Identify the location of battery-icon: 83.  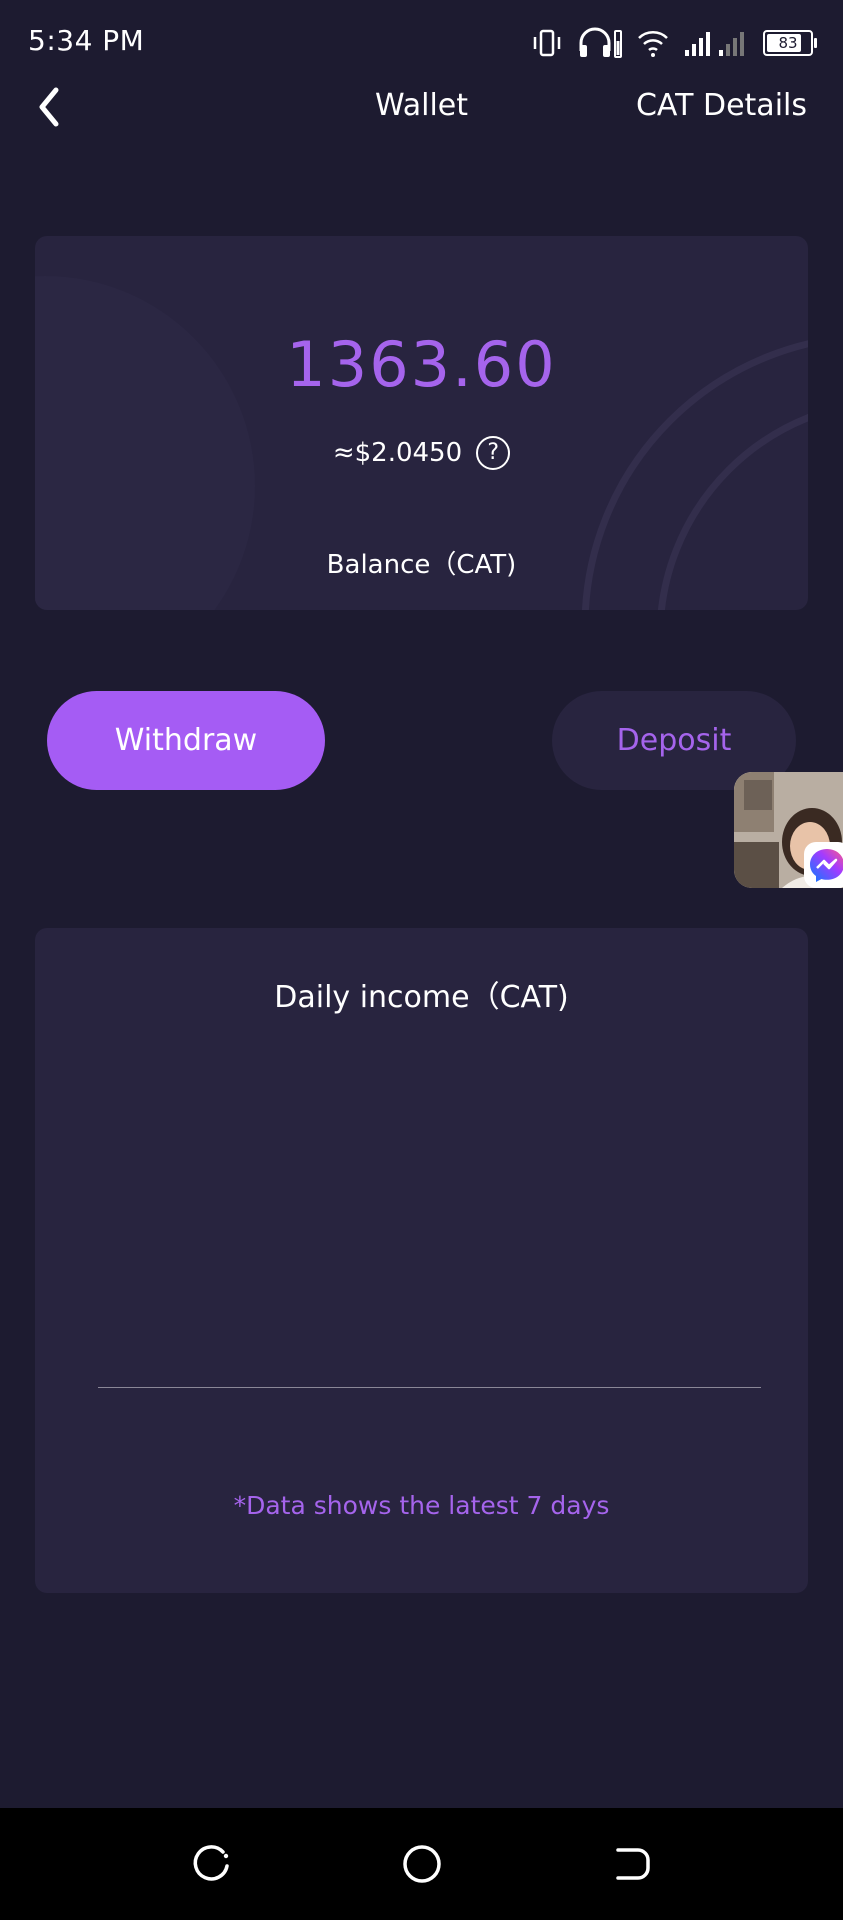
(790, 43).